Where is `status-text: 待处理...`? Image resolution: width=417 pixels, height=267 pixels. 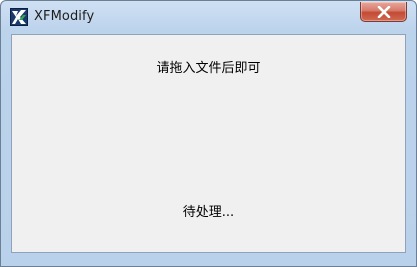
status-text: 待处理... is located at coordinates (208, 212).